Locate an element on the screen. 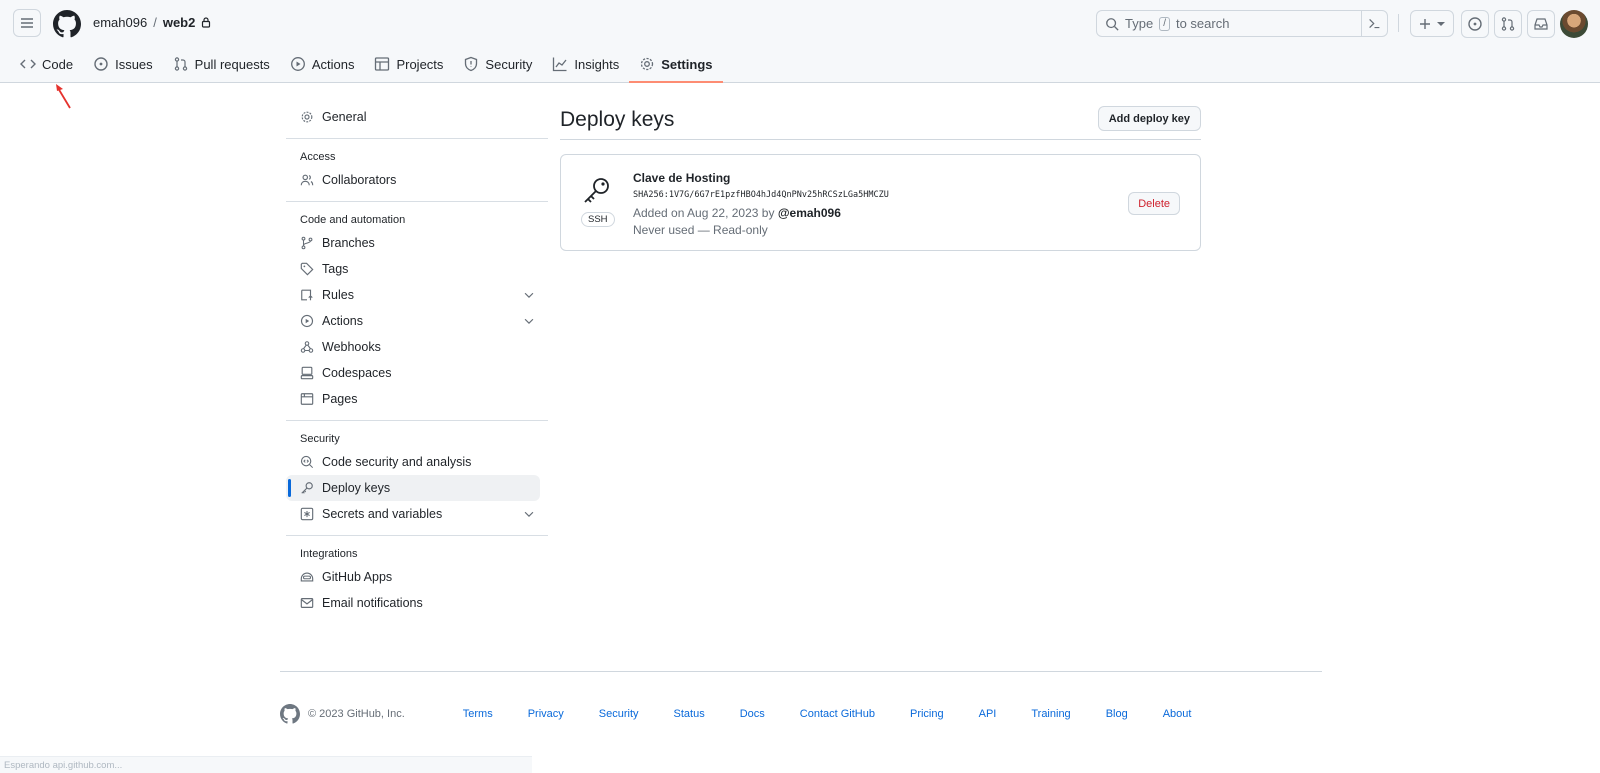 This screenshot has width=1600, height=773. code-icon is located at coordinates (28, 64).